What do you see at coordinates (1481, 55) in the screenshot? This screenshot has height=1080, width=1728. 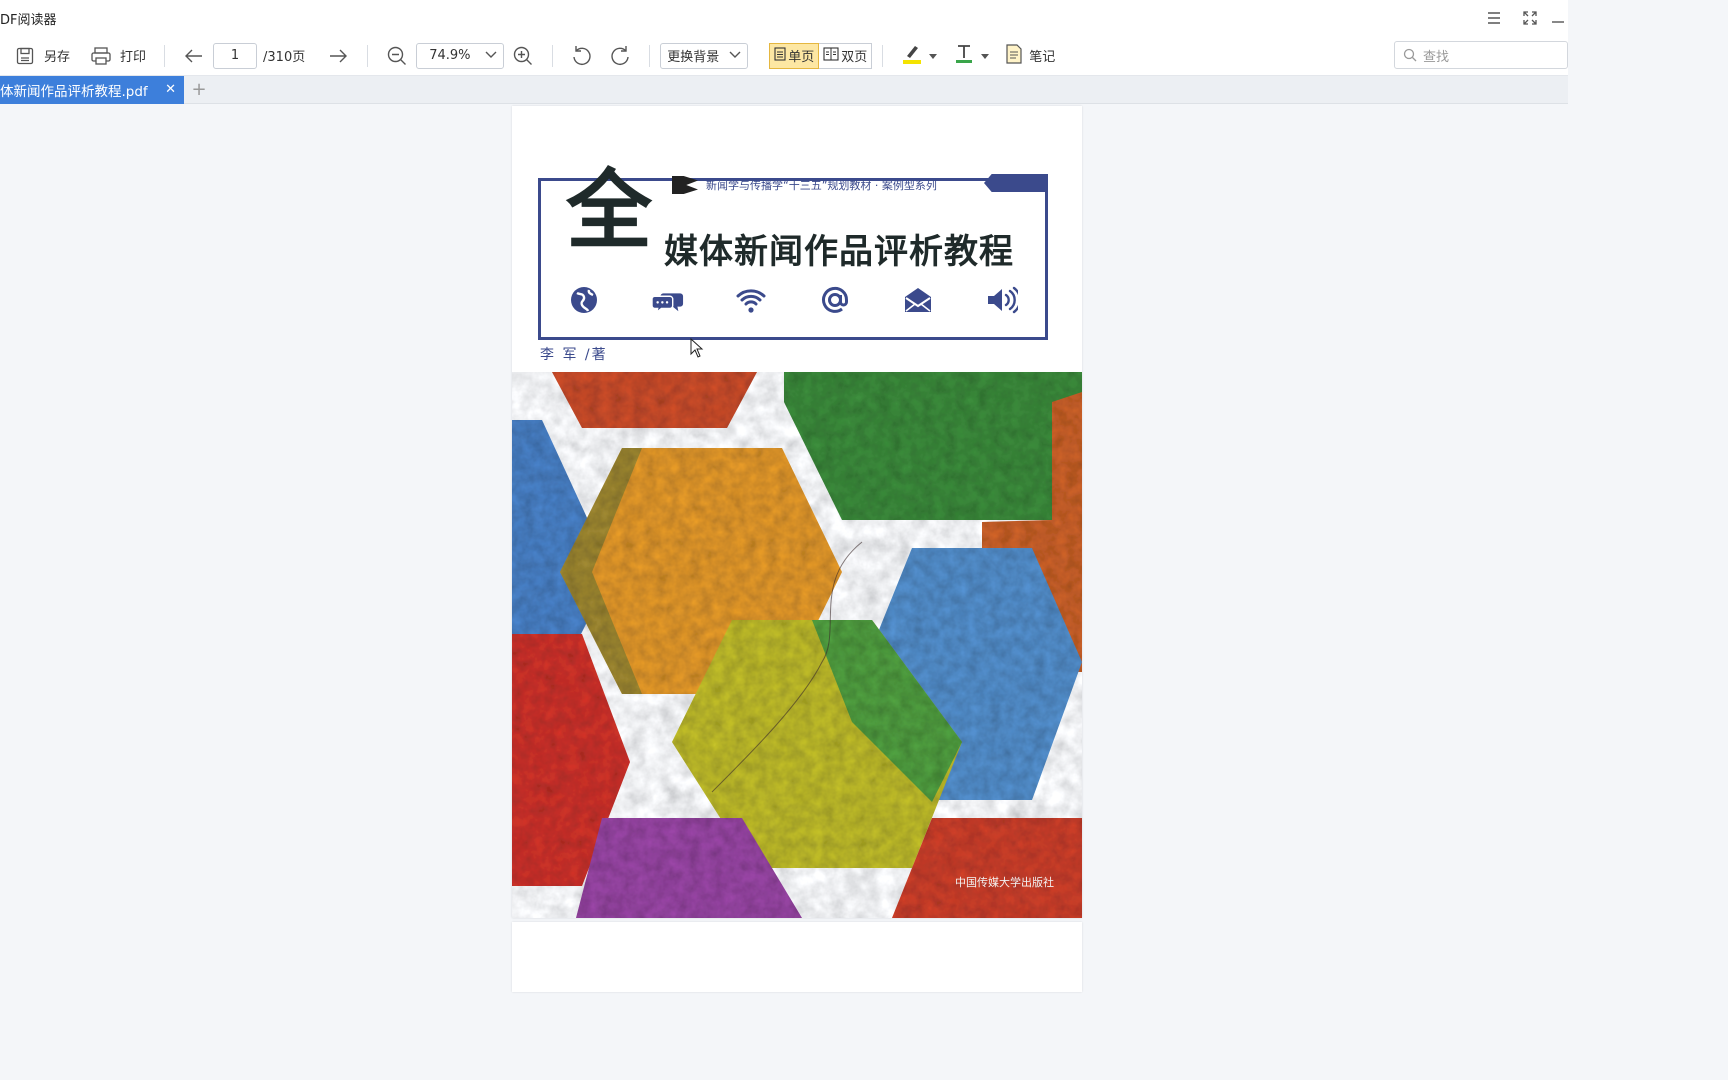 I see `search-input: 查找` at bounding box center [1481, 55].